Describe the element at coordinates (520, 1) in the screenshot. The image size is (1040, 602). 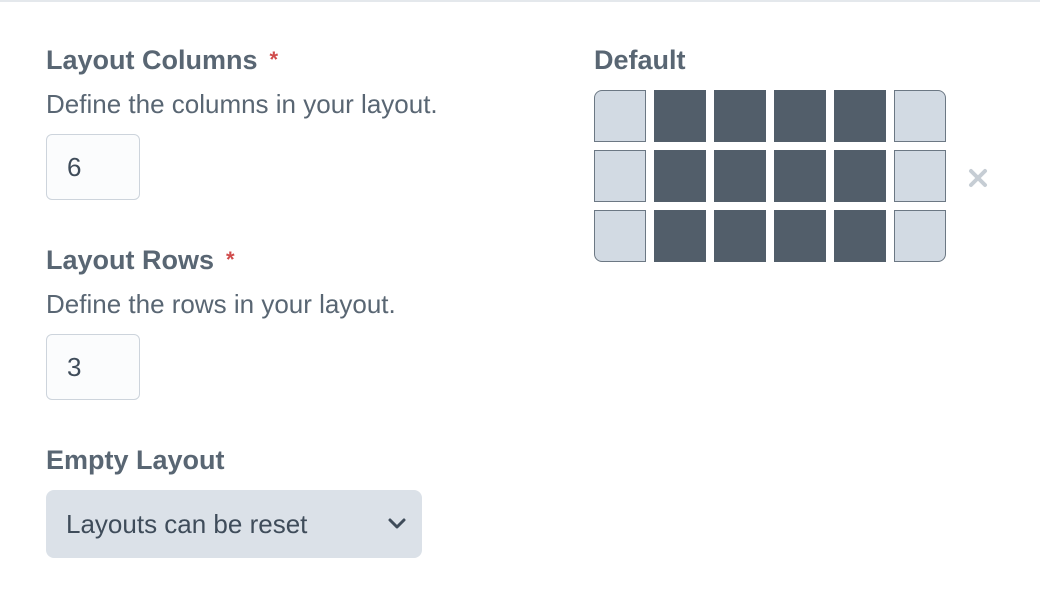
I see `top-divider` at that location.